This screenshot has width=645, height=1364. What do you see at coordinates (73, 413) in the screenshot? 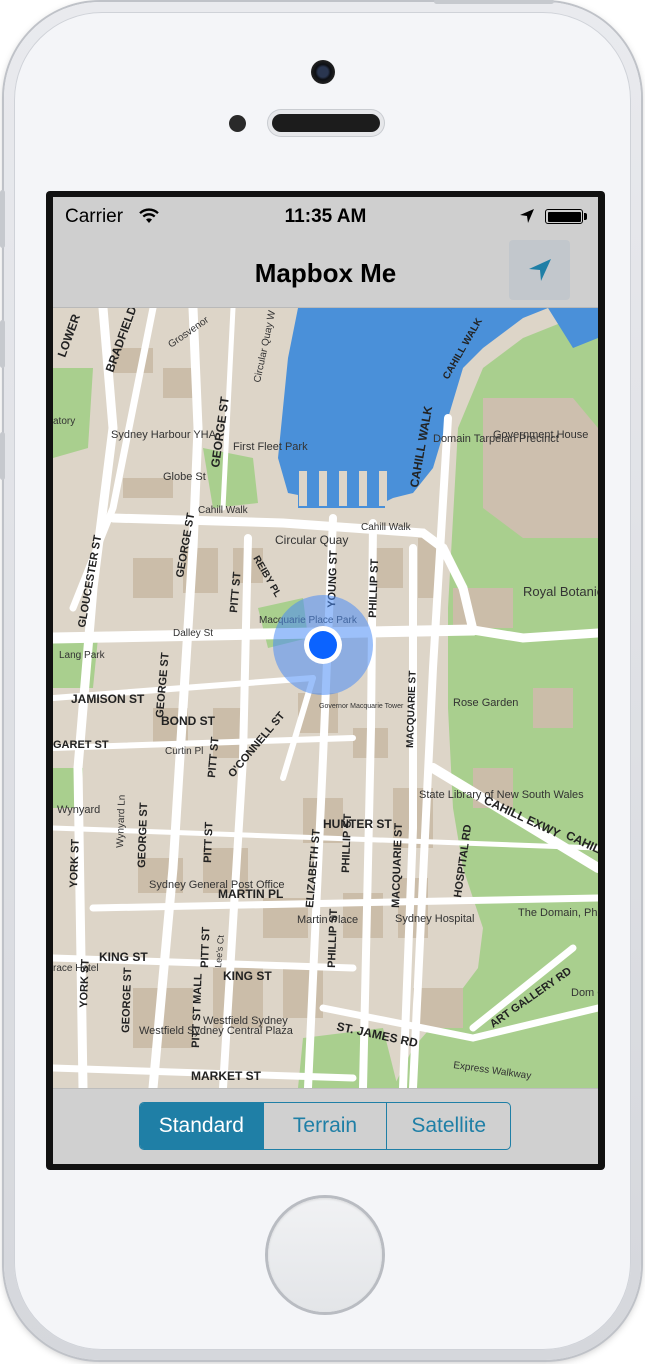
I see `observatory-park` at bounding box center [73, 413].